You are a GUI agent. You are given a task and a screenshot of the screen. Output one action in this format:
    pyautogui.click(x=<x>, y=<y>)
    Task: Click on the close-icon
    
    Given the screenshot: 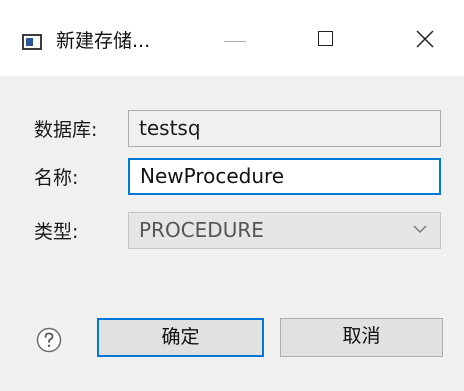 What is the action you would take?
    pyautogui.click(x=425, y=39)
    